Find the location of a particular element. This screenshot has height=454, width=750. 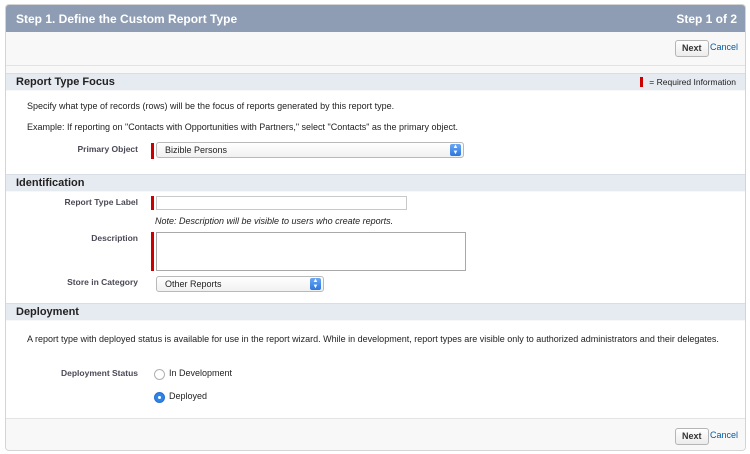

deployed-label: Deployed is located at coordinates (188, 396).